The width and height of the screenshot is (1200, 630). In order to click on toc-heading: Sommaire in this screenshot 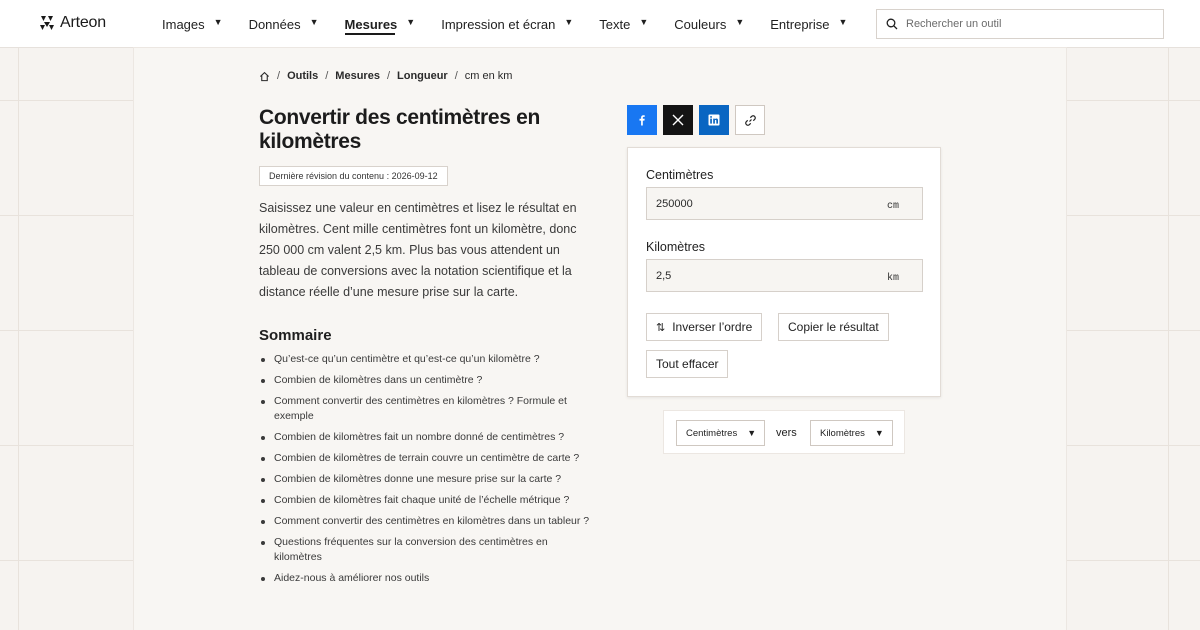, I will do `click(295, 335)`.